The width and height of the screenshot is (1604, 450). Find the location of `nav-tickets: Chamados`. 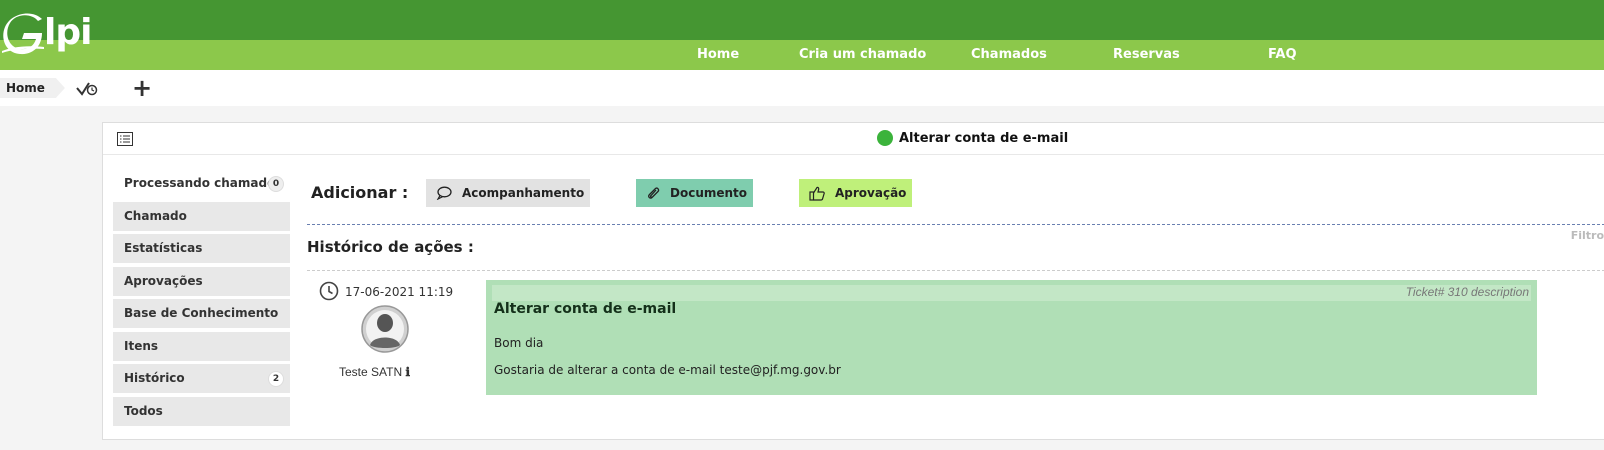

nav-tickets: Chamados is located at coordinates (1009, 54).